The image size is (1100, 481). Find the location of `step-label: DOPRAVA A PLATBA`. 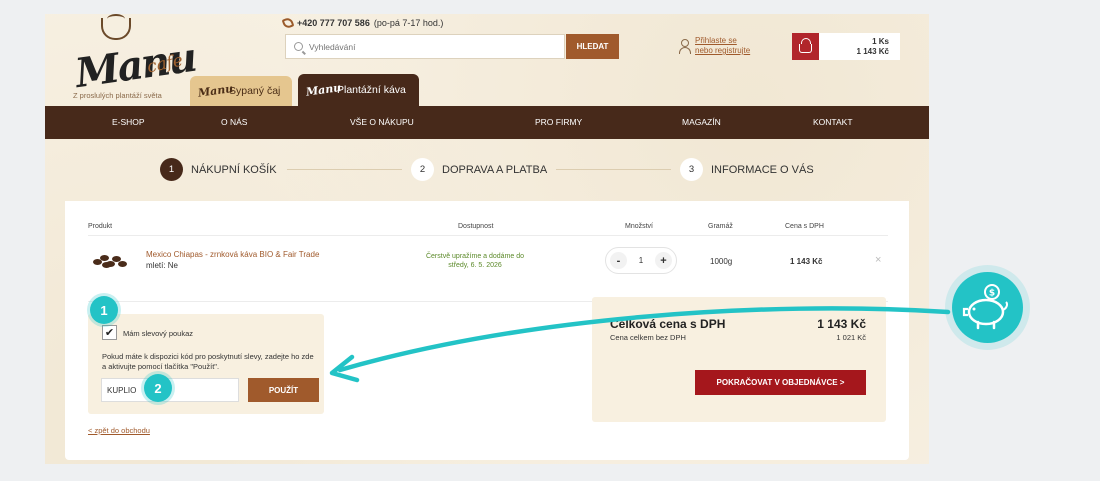

step-label: DOPRAVA A PLATBA is located at coordinates (495, 169).